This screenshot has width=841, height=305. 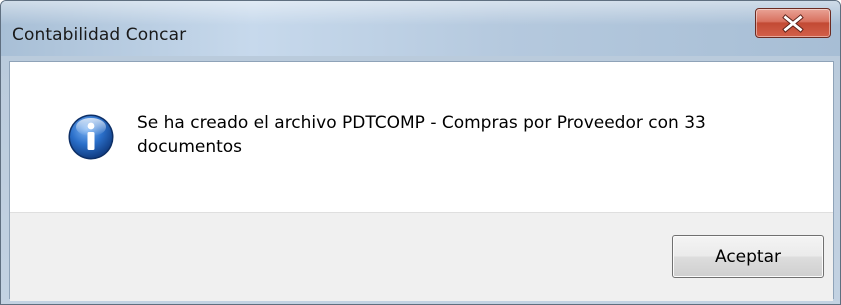 I want to click on close-button, so click(x=793, y=23).